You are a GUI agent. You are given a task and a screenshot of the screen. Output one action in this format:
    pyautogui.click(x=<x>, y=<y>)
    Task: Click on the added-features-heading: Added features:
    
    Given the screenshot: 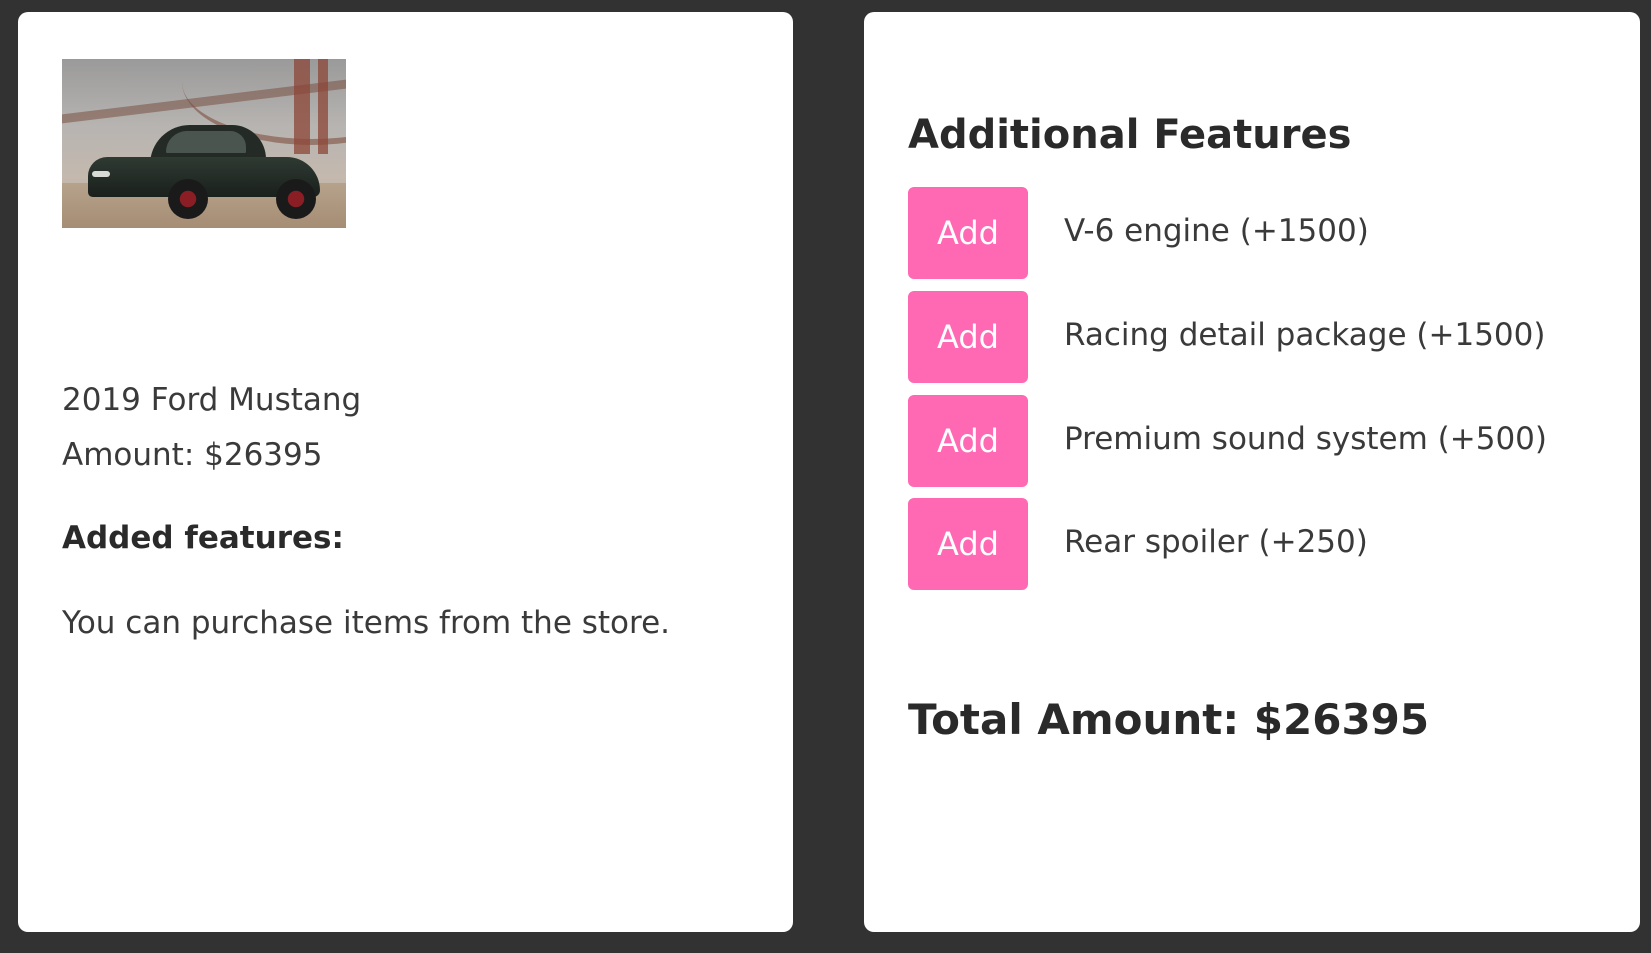 What is the action you would take?
    pyautogui.click(x=203, y=538)
    